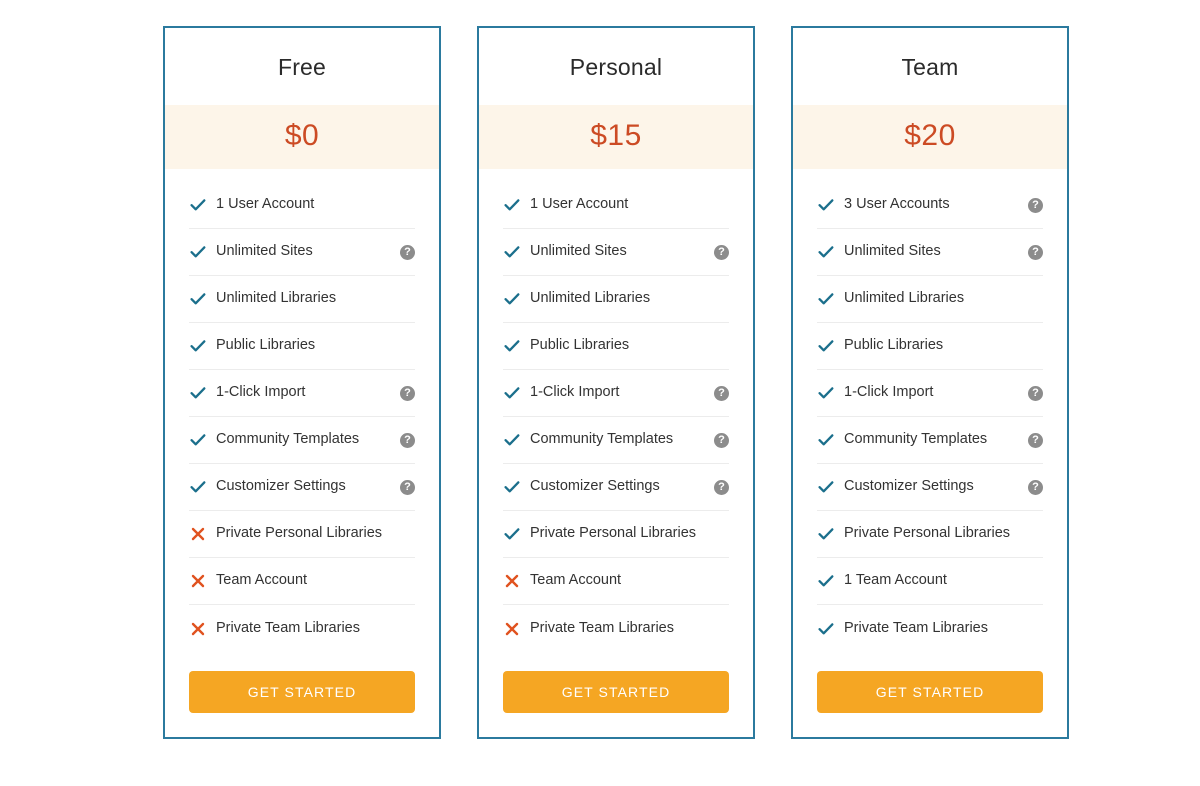  What do you see at coordinates (266, 345) in the screenshot?
I see `feature-label: Public Libraries` at bounding box center [266, 345].